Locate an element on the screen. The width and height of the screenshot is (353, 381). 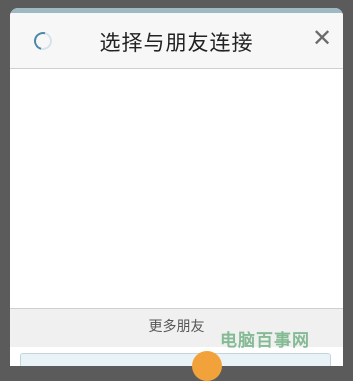
watermark-text: 电脑百事网 is located at coordinates (265, 341).